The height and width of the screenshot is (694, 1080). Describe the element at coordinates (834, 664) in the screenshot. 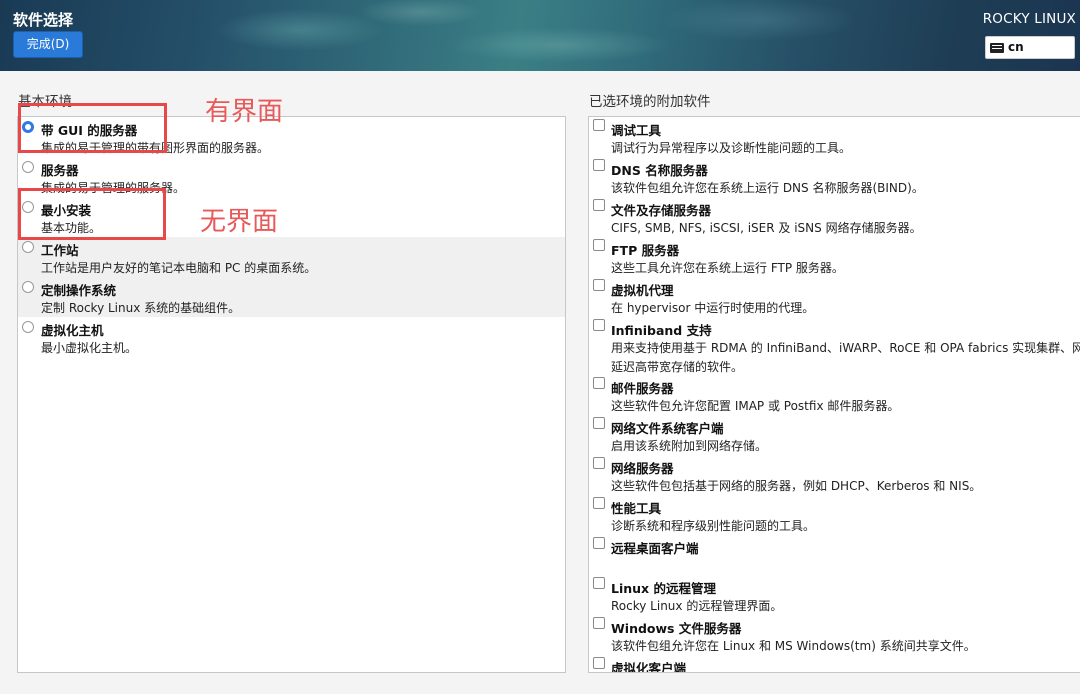

I see `addon-item-virtualization-client: 虚拟化客户端` at that location.